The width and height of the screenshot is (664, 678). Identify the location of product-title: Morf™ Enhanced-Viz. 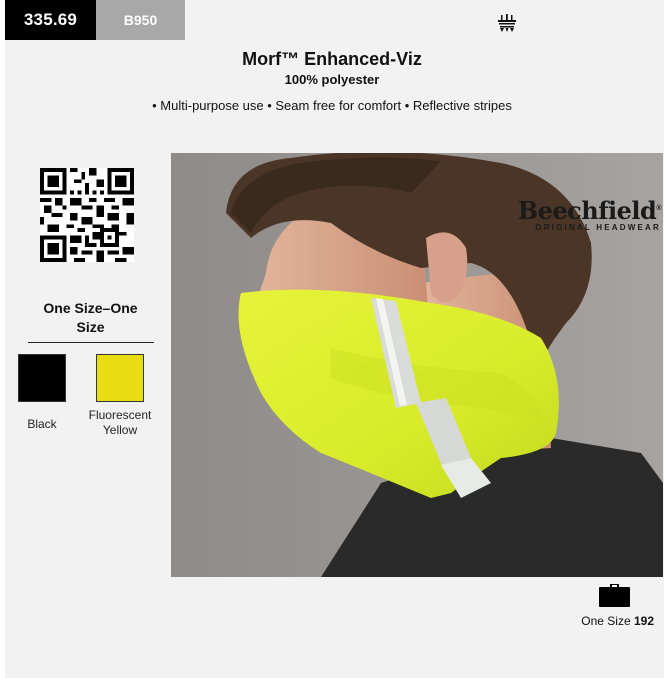
(332, 59).